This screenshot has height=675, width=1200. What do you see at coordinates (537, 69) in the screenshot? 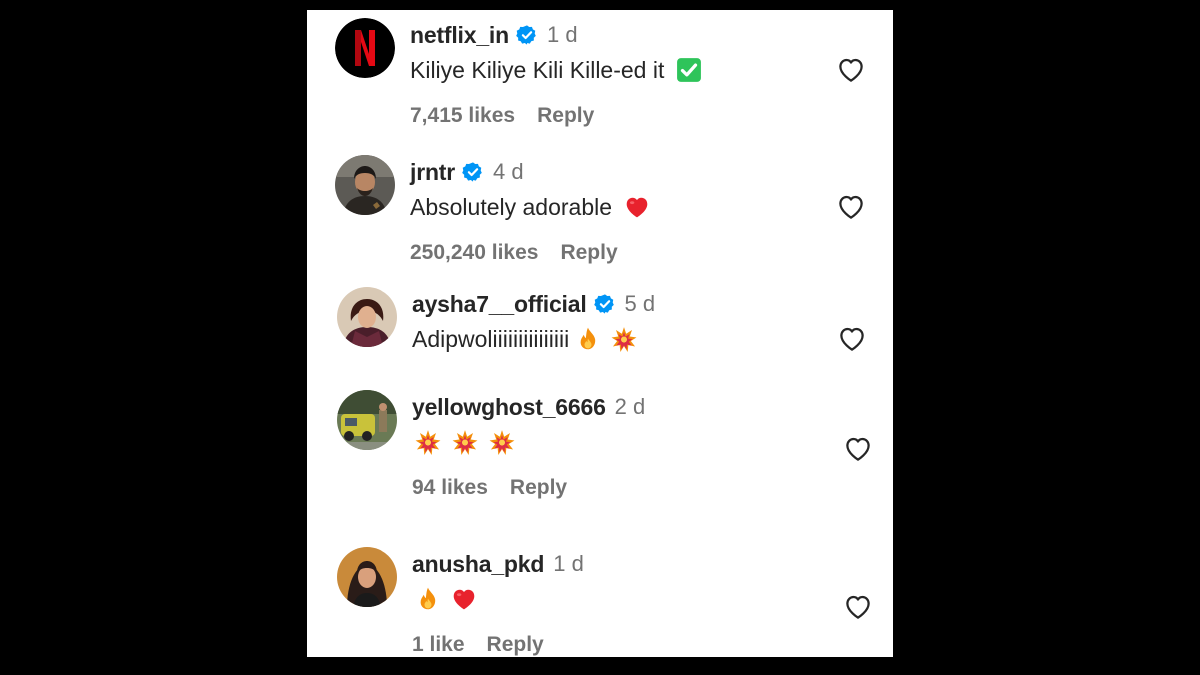
I see `comment-text: Kiliye Kiliye Kili Kille-ed it` at bounding box center [537, 69].